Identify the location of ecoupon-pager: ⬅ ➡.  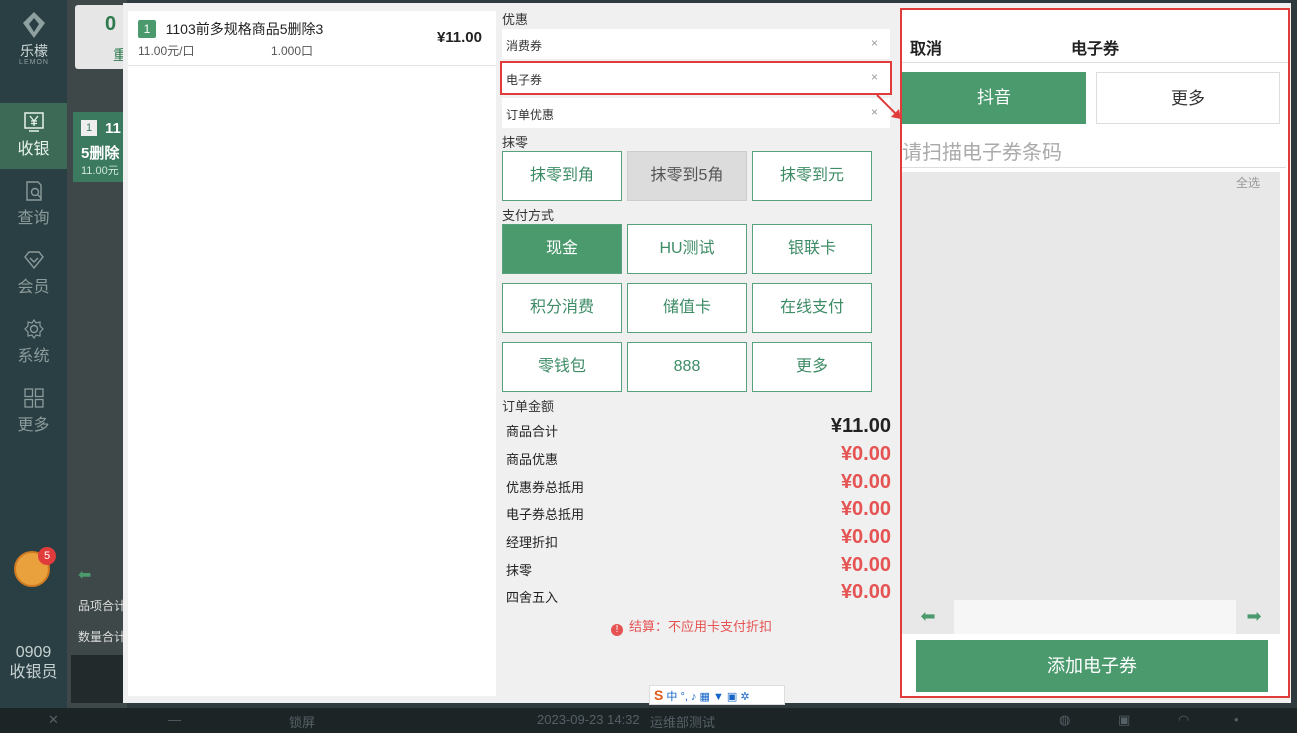
(1091, 617).